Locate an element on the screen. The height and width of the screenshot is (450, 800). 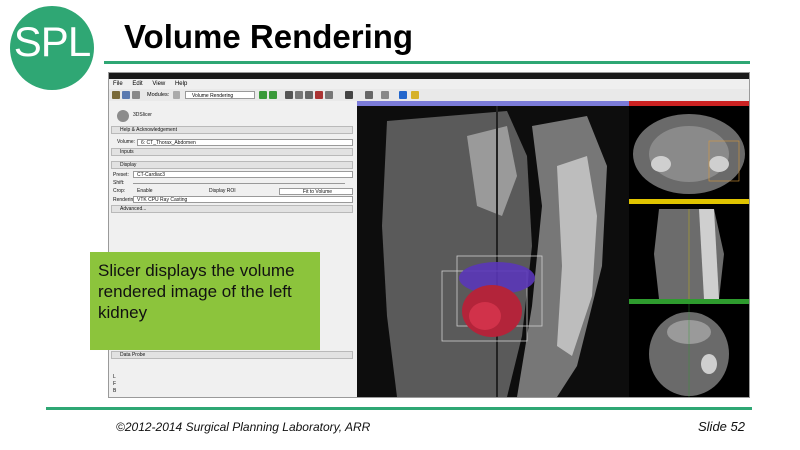
save-icon is located at coordinates (126, 95).